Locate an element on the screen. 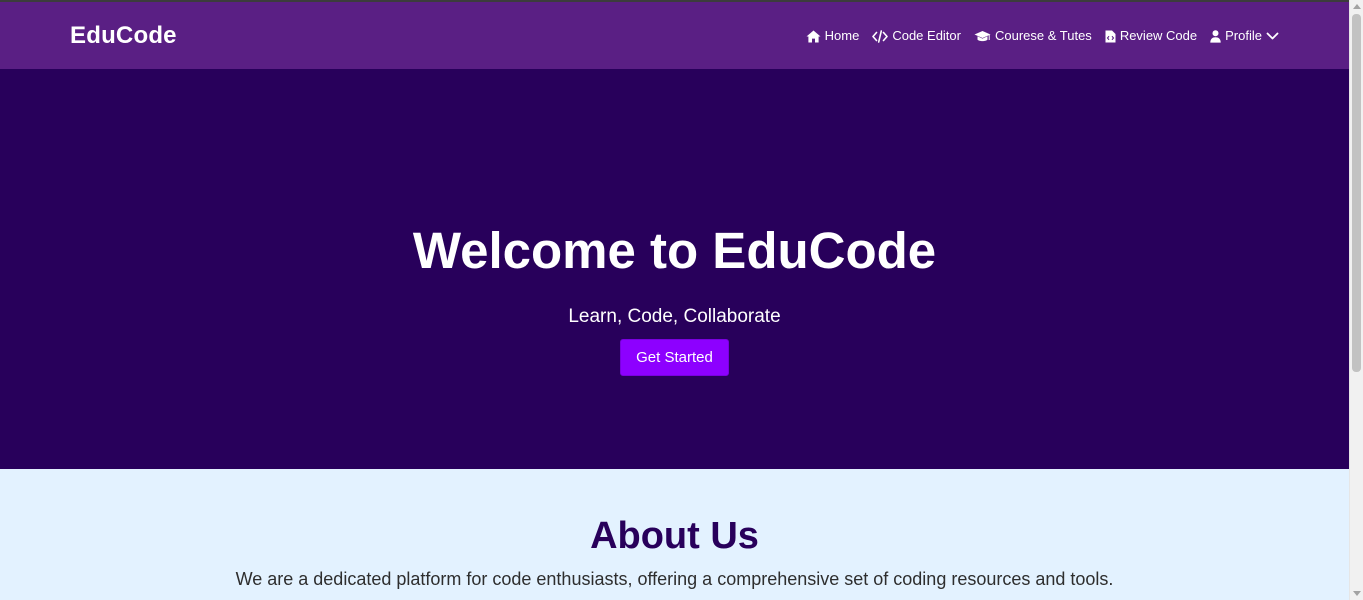  hero-subtitle: Learn, Code, Collaborate is located at coordinates (674, 316).